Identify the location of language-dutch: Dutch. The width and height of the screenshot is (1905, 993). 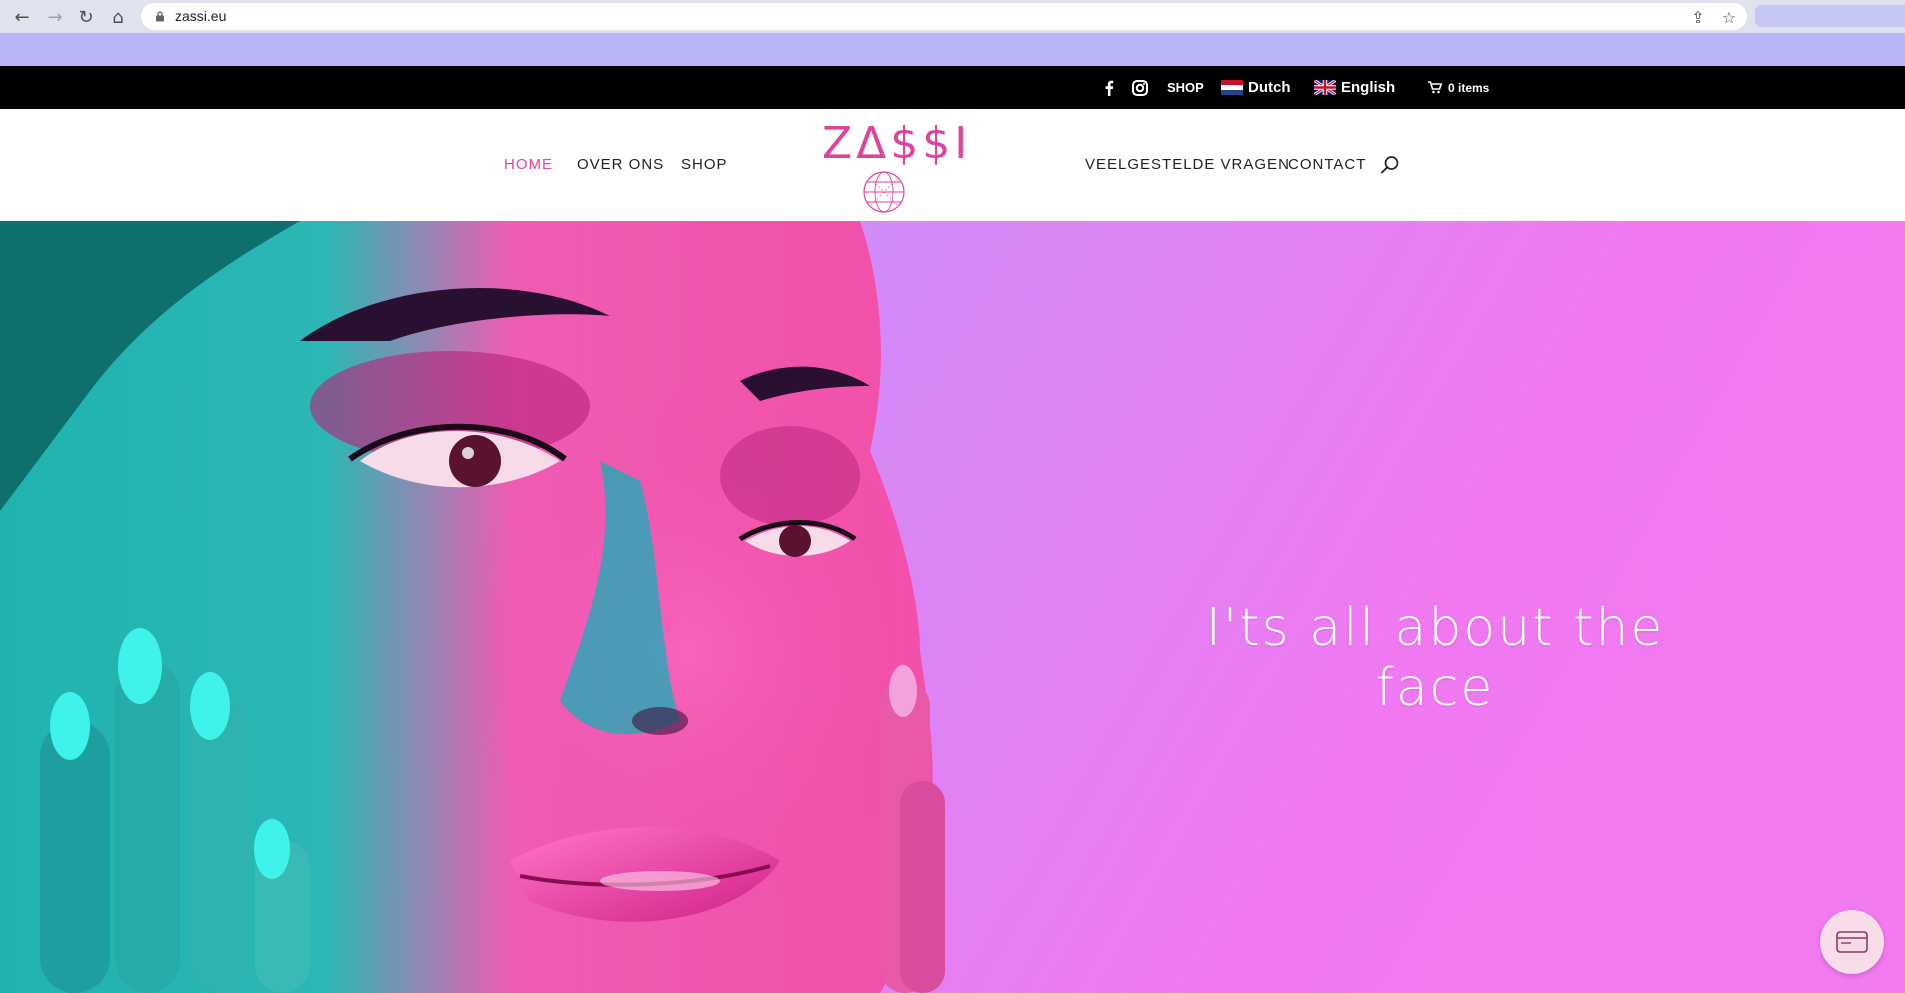
(1256, 87).